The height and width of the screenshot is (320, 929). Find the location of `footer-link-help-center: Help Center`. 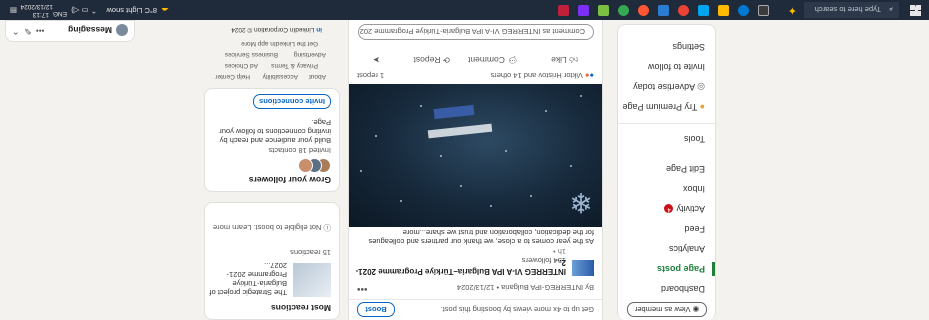

footer-link-help-center: Help Center is located at coordinates (232, 76).